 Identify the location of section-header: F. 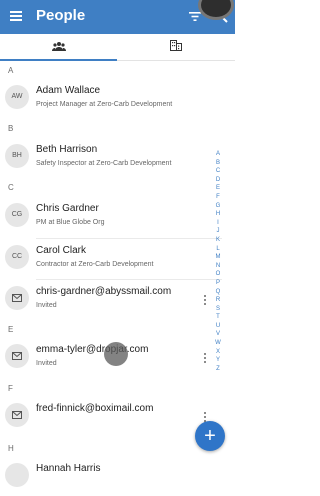
(10, 388).